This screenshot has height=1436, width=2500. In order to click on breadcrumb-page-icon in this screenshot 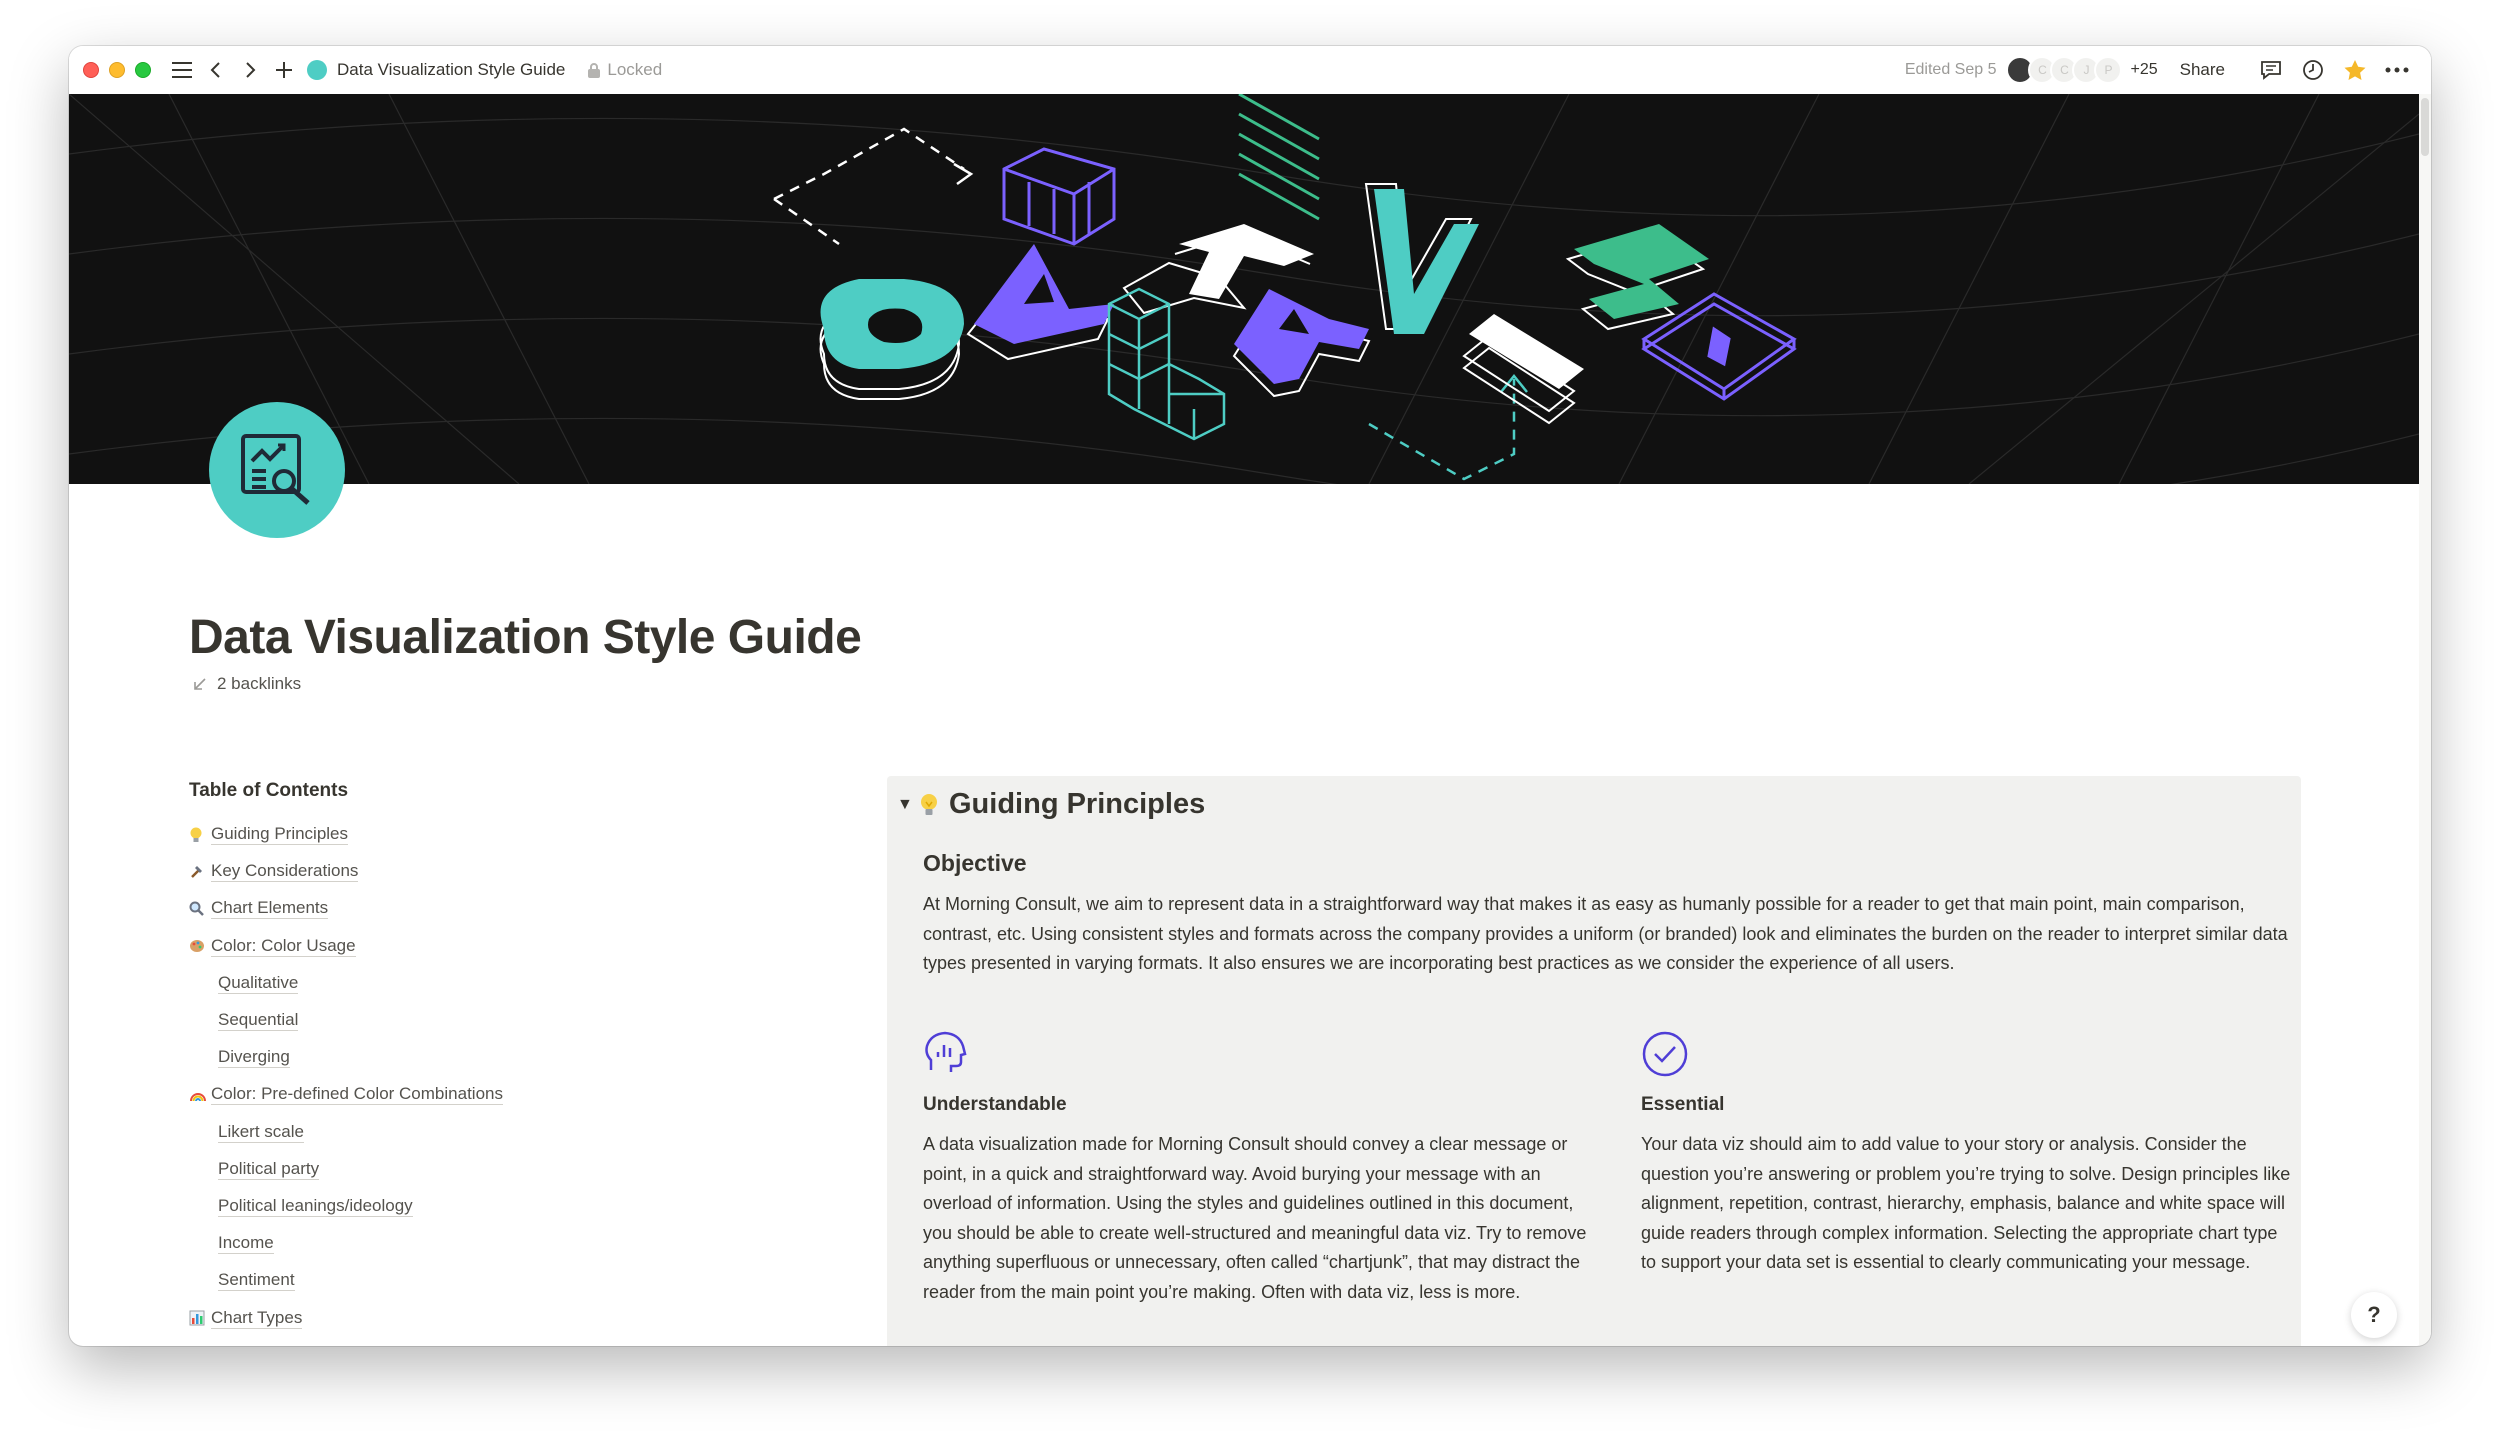, I will do `click(317, 70)`.